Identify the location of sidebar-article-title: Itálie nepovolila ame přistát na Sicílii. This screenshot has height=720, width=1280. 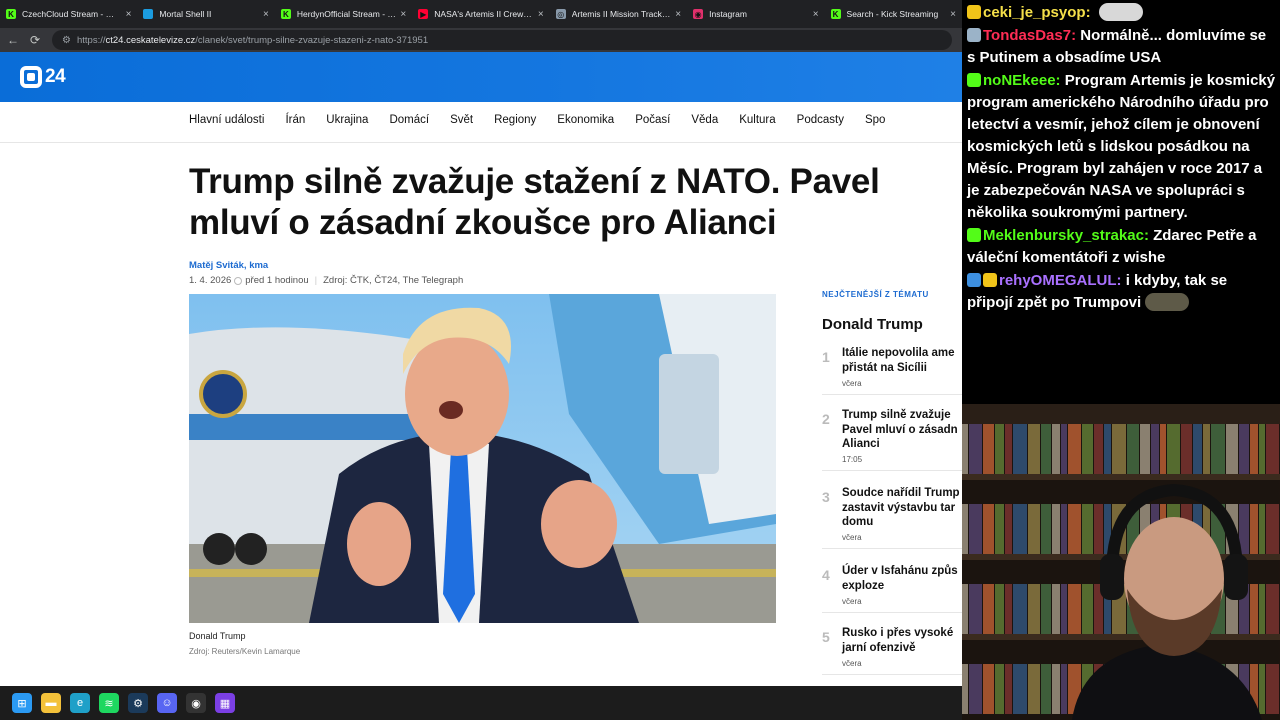
(902, 360).